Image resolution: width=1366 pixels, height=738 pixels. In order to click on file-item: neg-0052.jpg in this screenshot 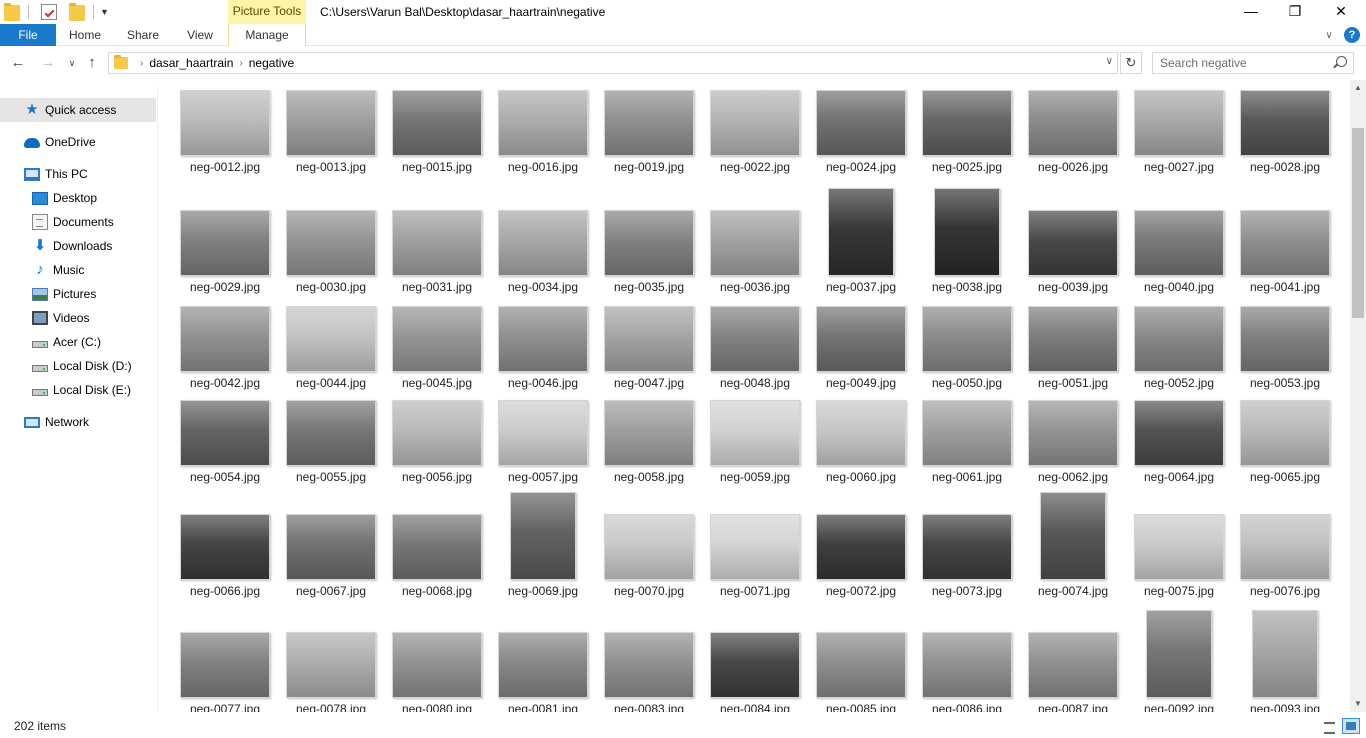, I will do `click(1179, 345)`.